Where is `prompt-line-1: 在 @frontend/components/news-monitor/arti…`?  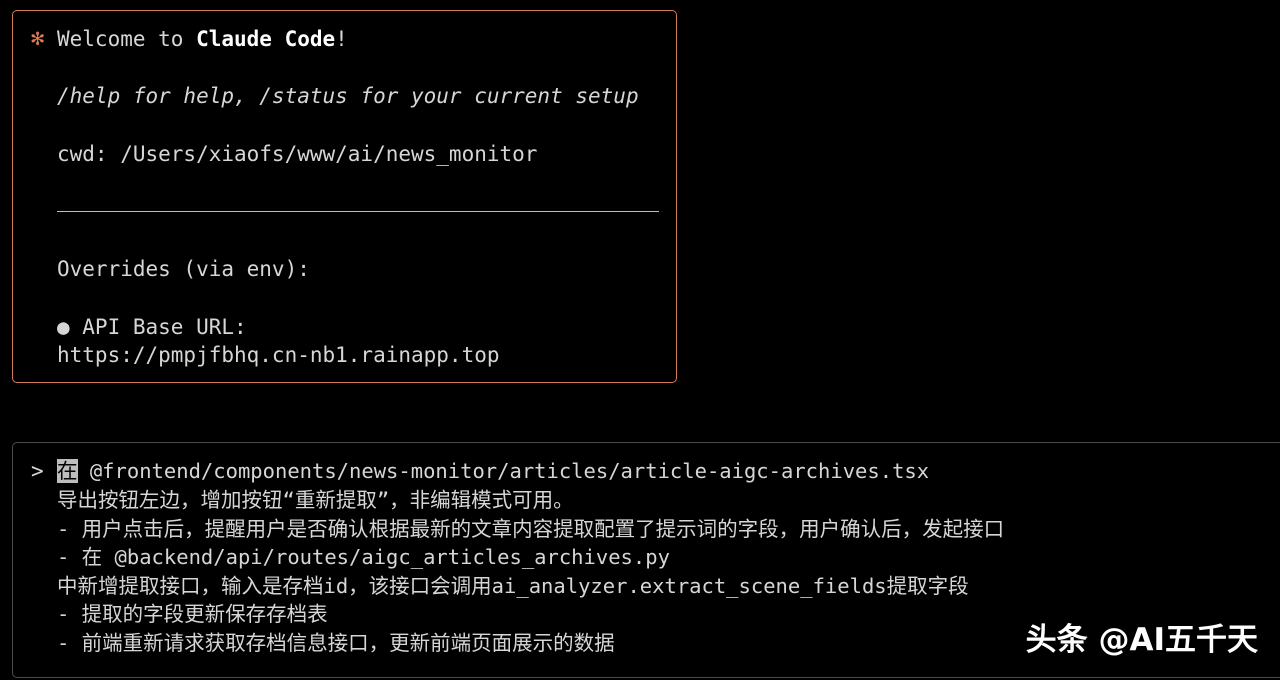 prompt-line-1: 在 @frontend/components/news-monitor/arti… is located at coordinates (493, 471).